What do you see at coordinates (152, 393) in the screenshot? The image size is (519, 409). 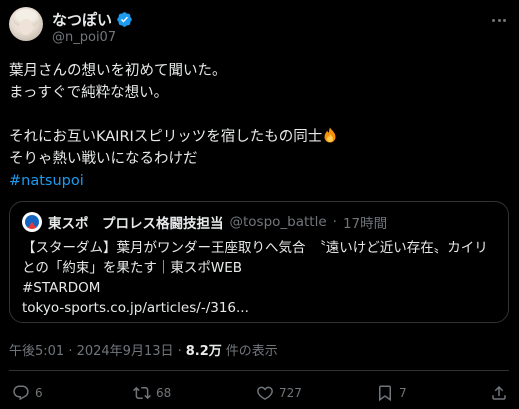 I see `repost-button: 68` at bounding box center [152, 393].